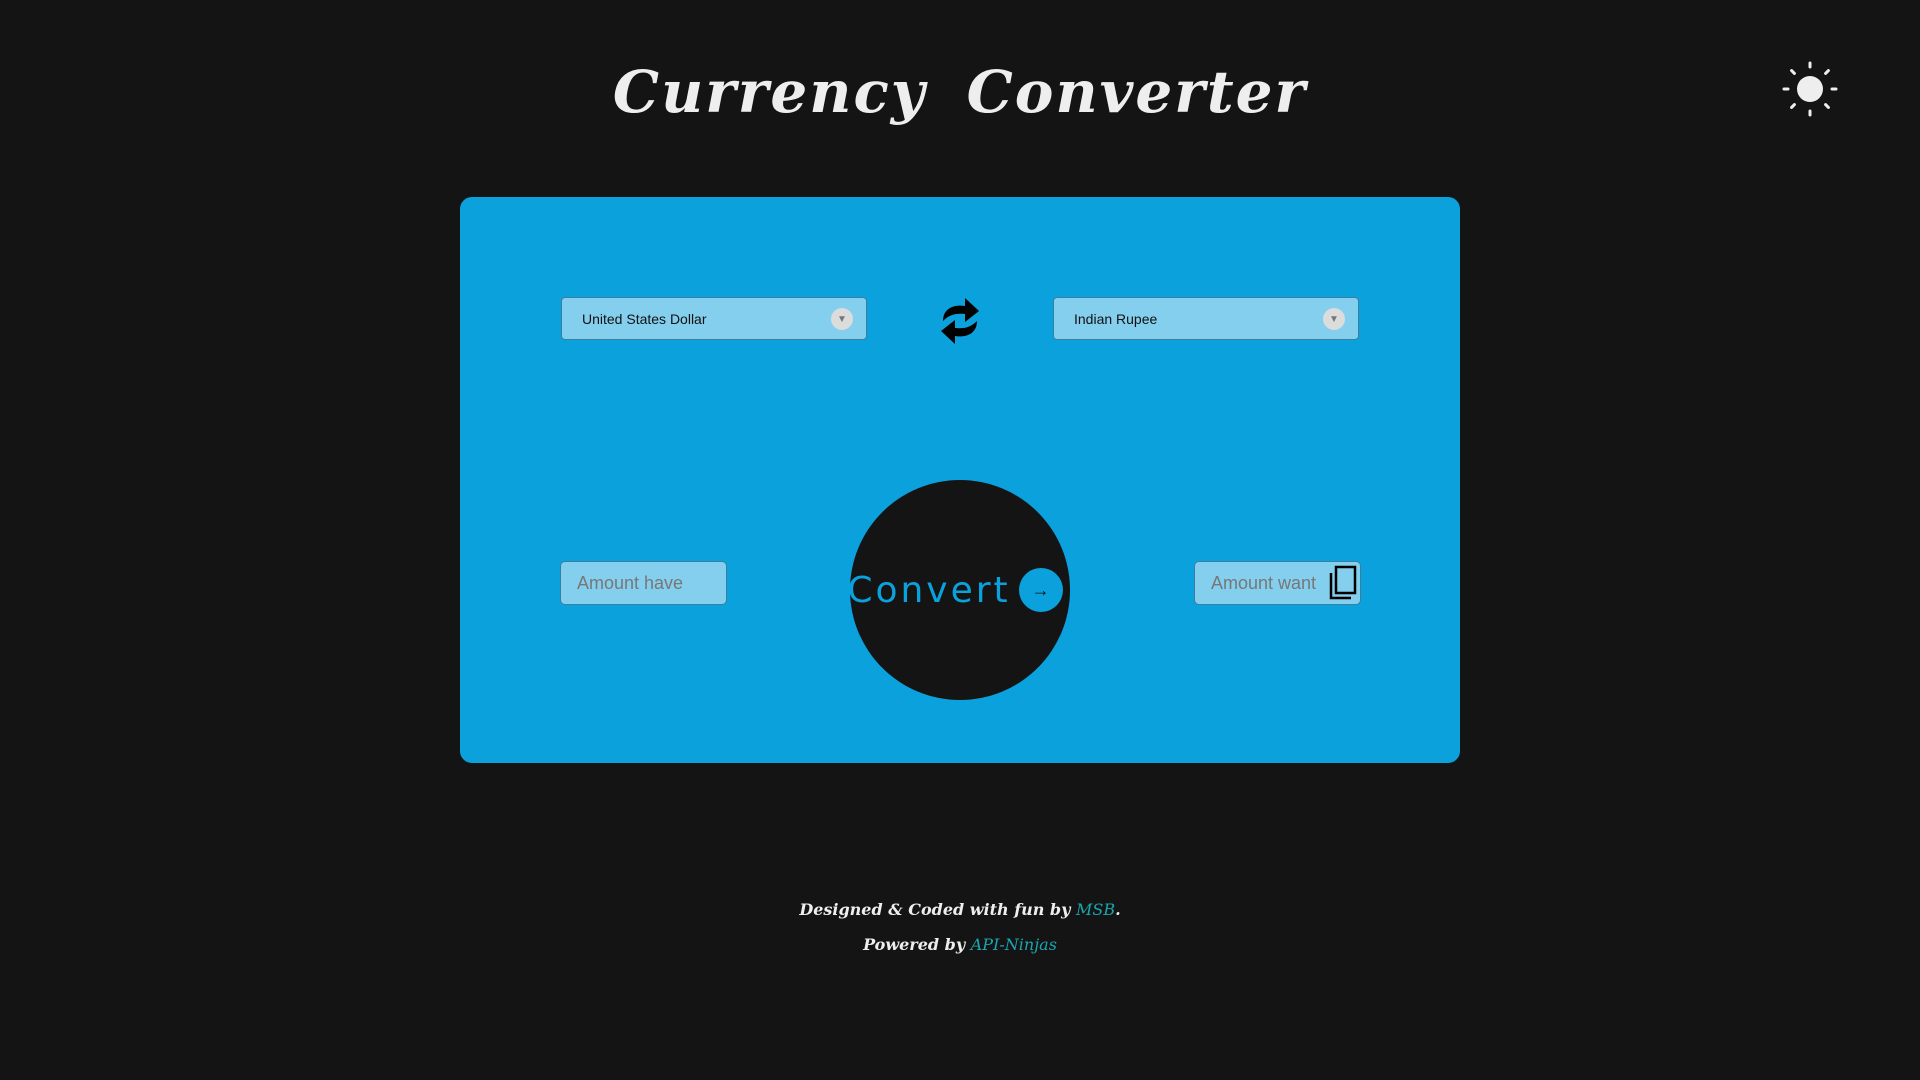 The height and width of the screenshot is (1080, 1920). What do you see at coordinates (1118, 909) in the screenshot?
I see `credit-period: .` at bounding box center [1118, 909].